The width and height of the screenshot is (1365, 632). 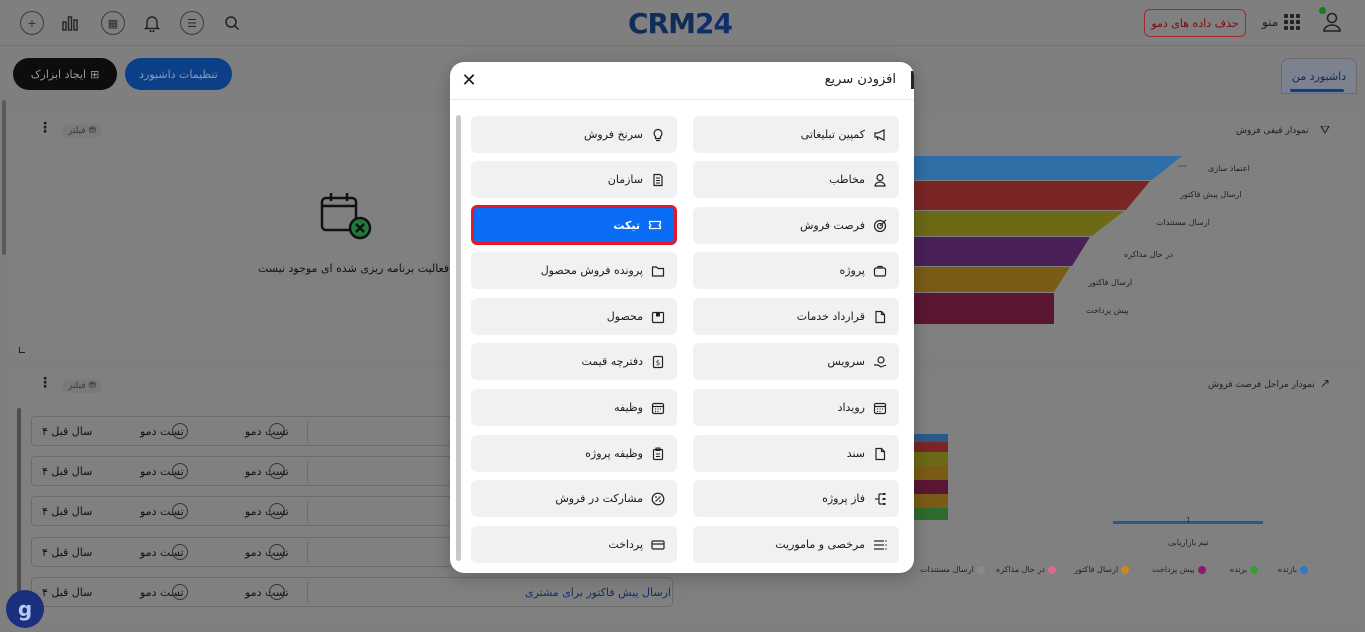 What do you see at coordinates (912, 80) in the screenshot?
I see `header-edge-mark` at bounding box center [912, 80].